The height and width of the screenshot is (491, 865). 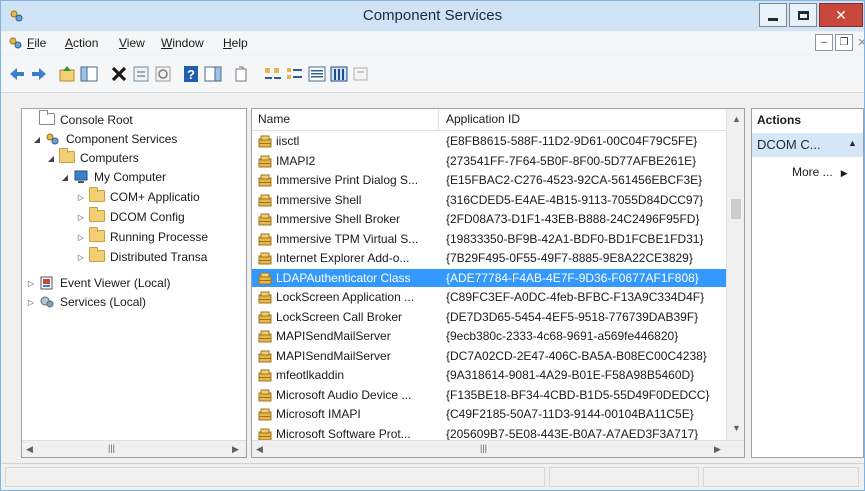 I want to click on configure-icon, so click(x=361, y=74).